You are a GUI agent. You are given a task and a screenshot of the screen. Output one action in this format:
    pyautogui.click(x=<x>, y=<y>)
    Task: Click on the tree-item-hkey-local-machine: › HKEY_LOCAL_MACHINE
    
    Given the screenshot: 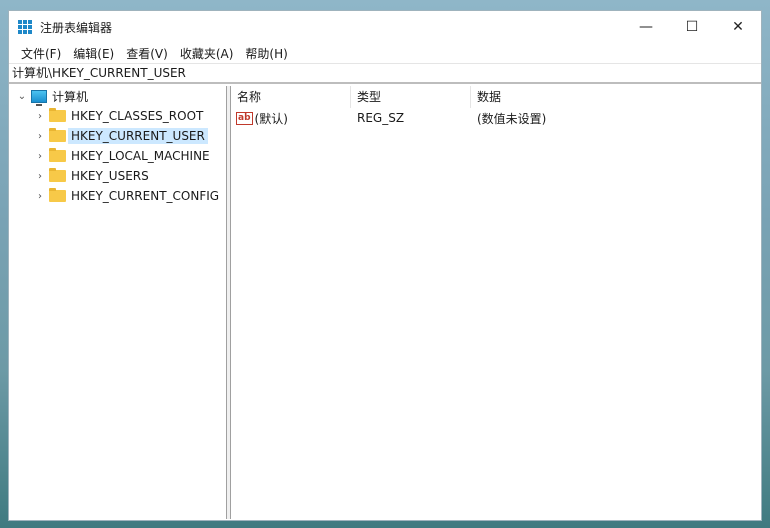 What is the action you would take?
    pyautogui.click(x=118, y=156)
    